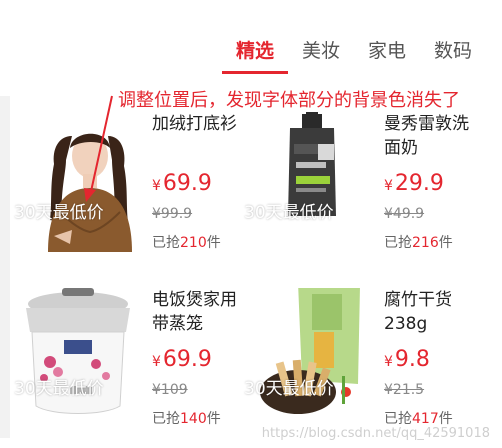 This screenshot has width=502, height=448. I want to click on woman-blouse-image, so click(80, 182).